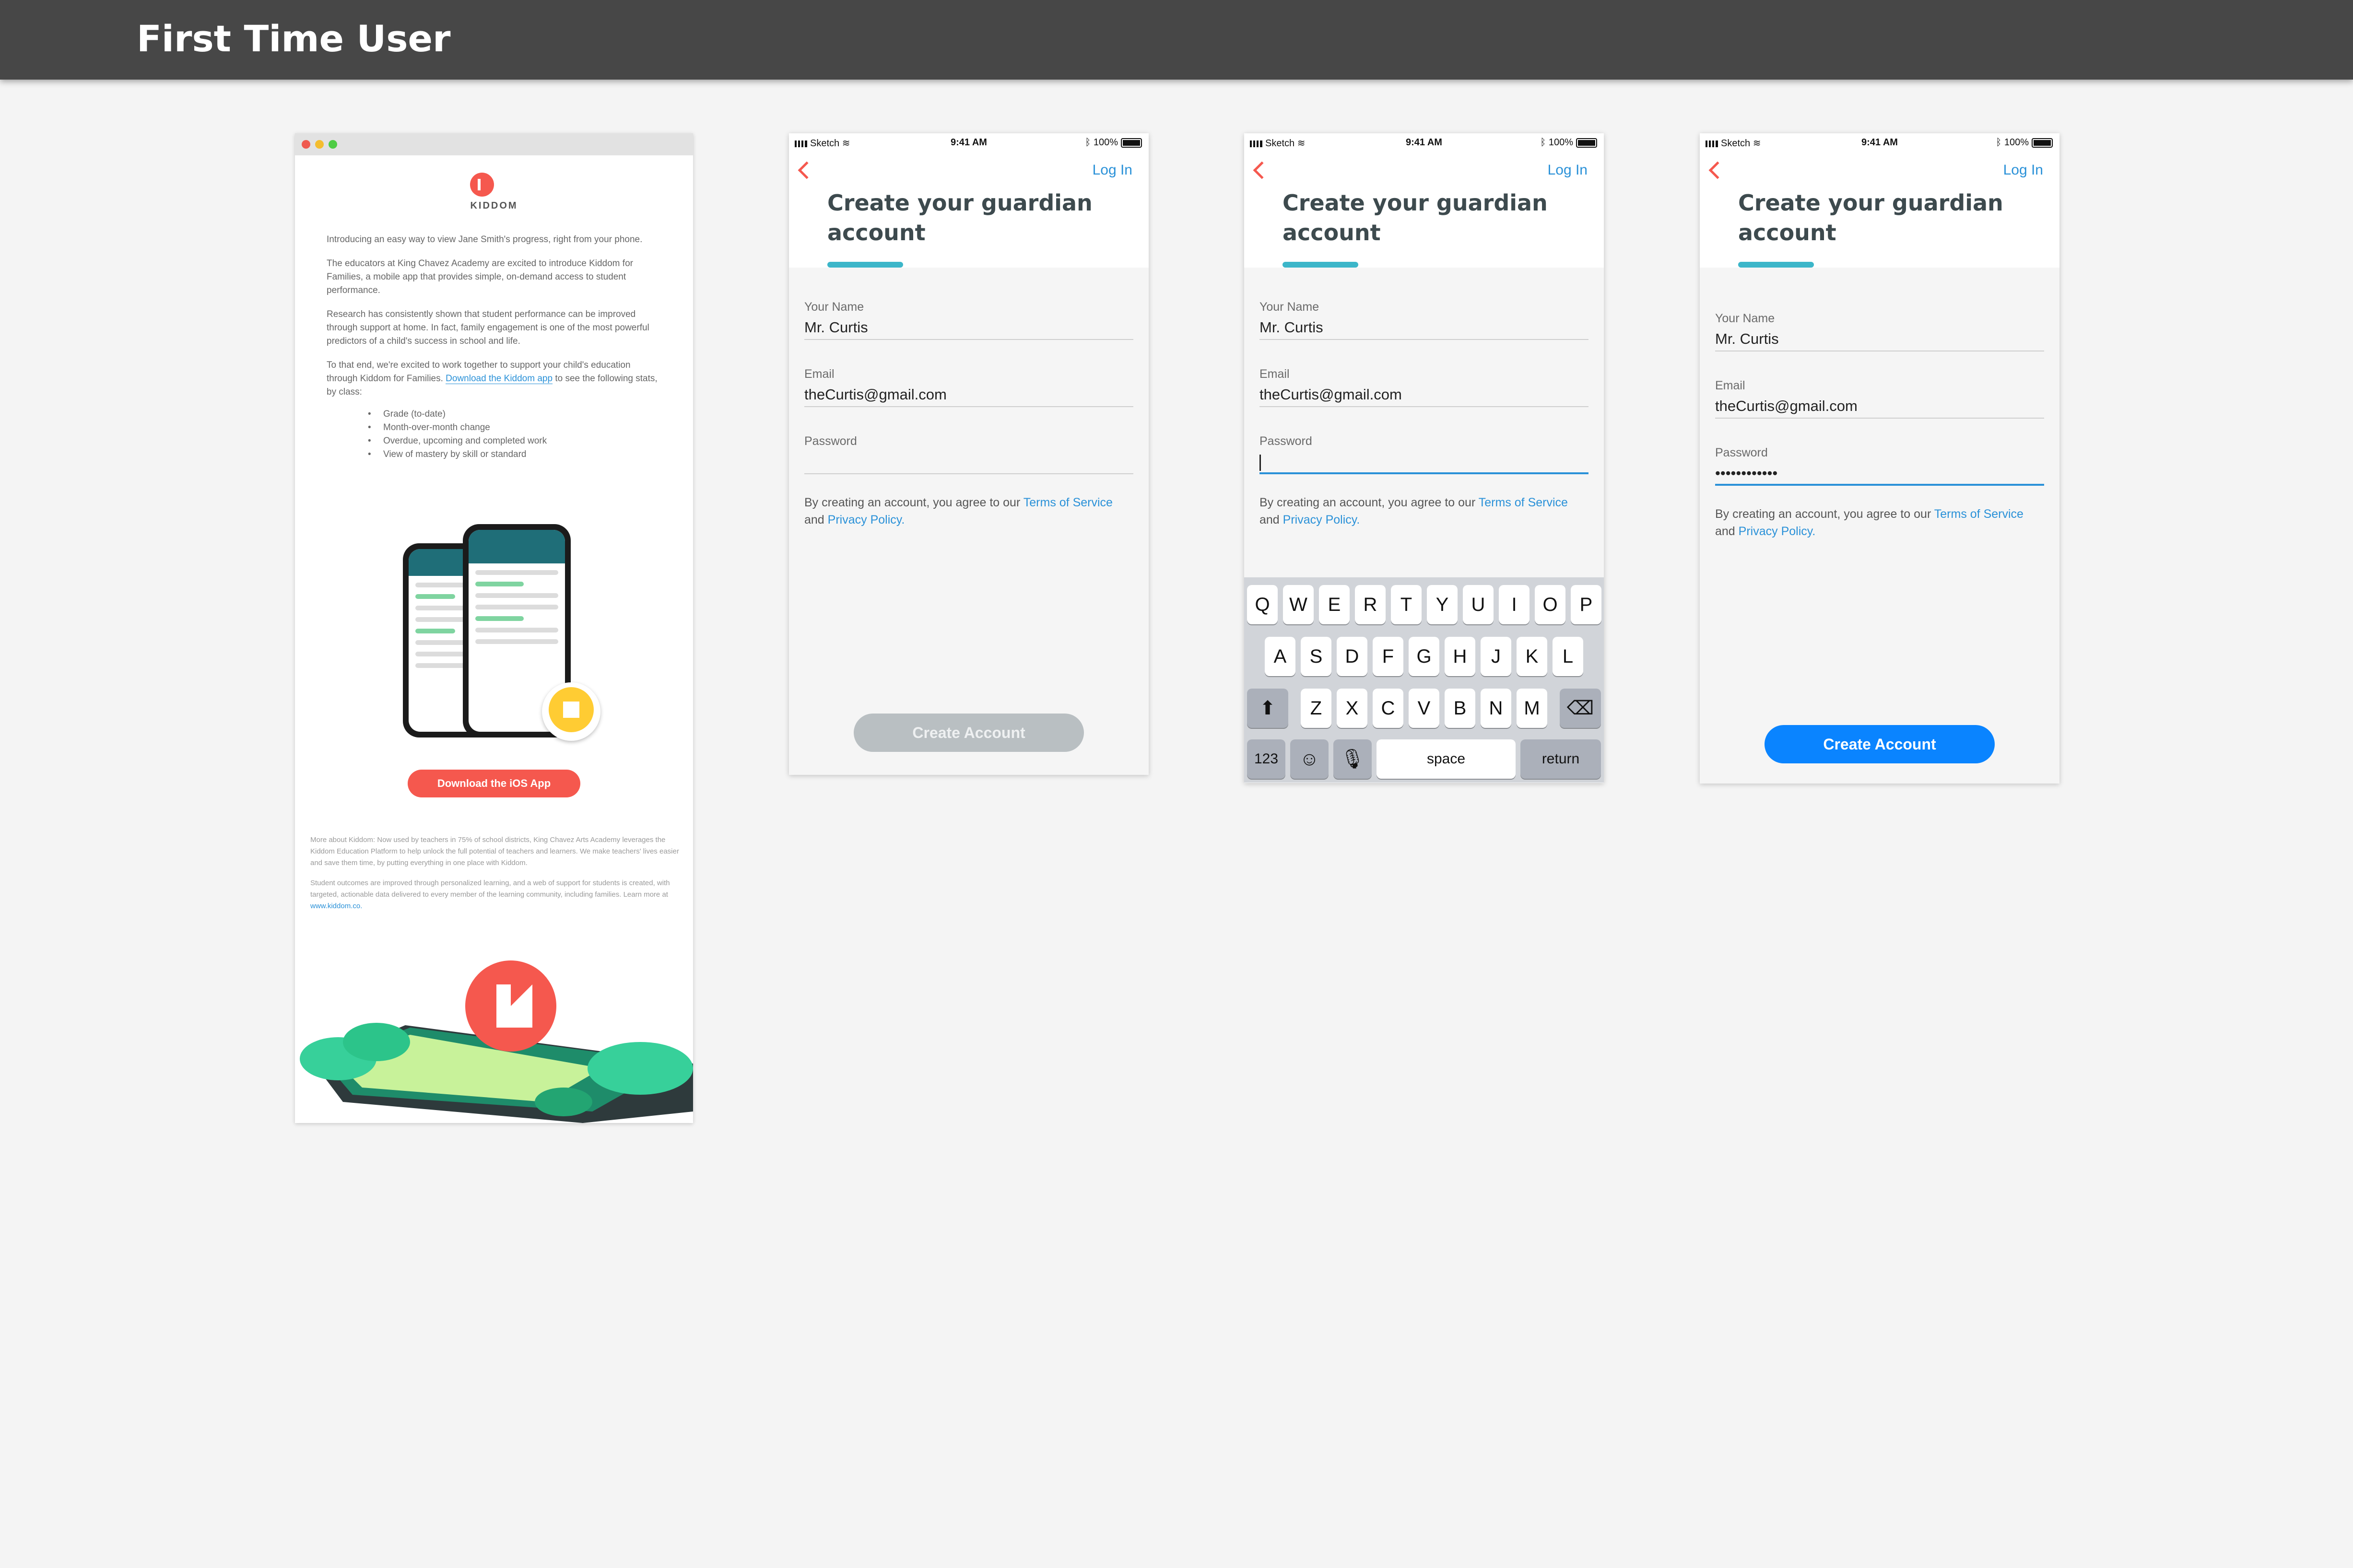  I want to click on terms-prefix: By creating an account, you agree to our, so click(912, 502).